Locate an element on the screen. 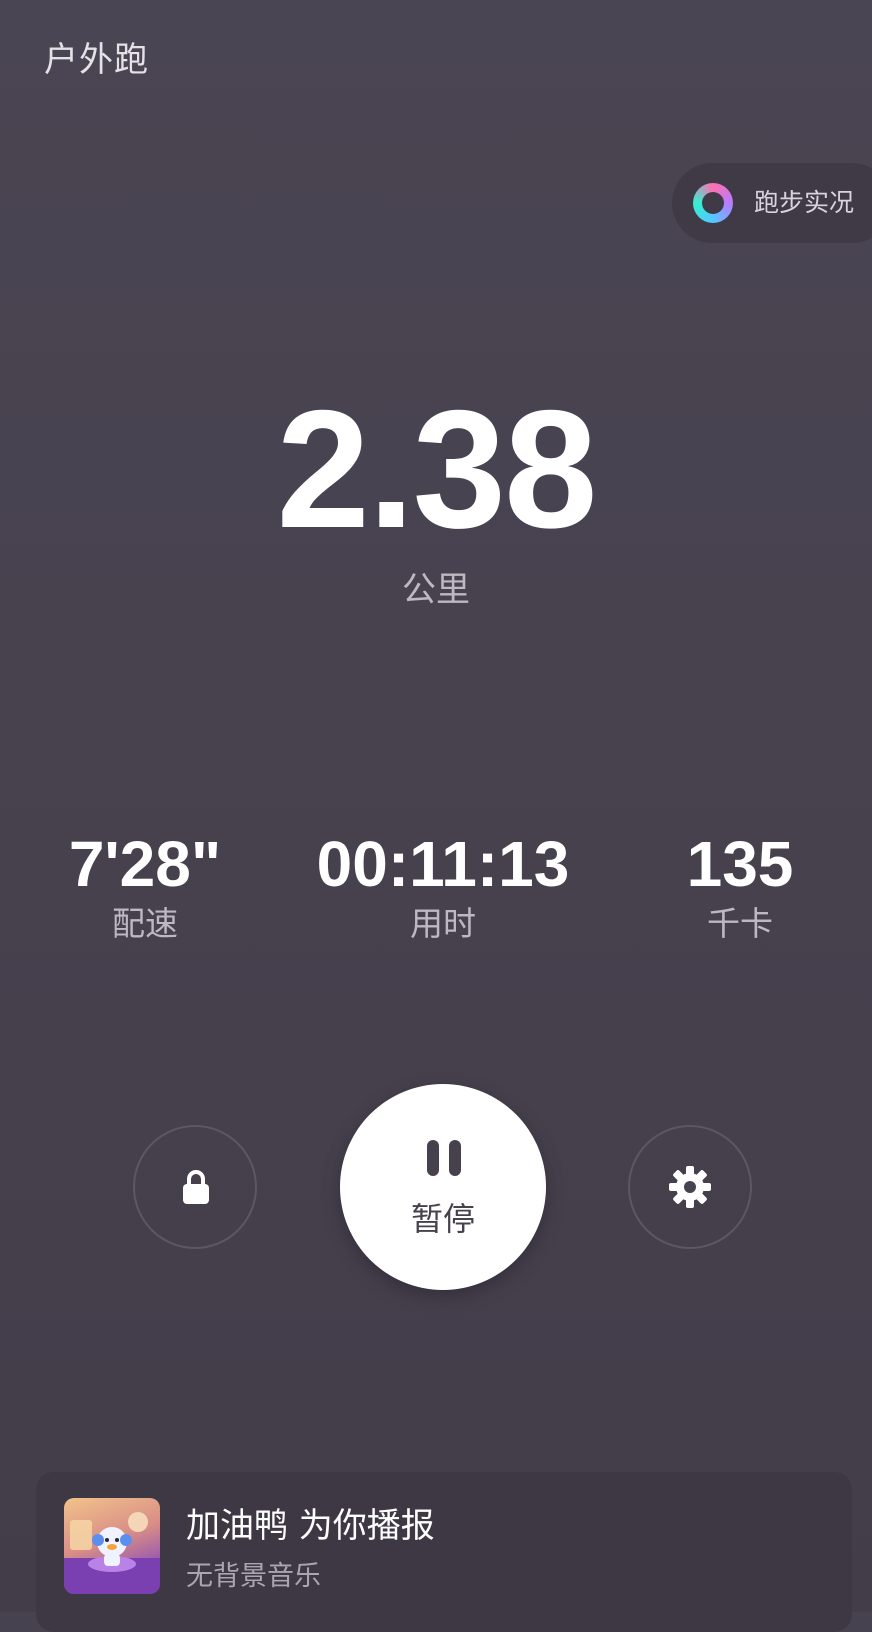 The image size is (872, 1632). lock-icon is located at coordinates (196, 1187).